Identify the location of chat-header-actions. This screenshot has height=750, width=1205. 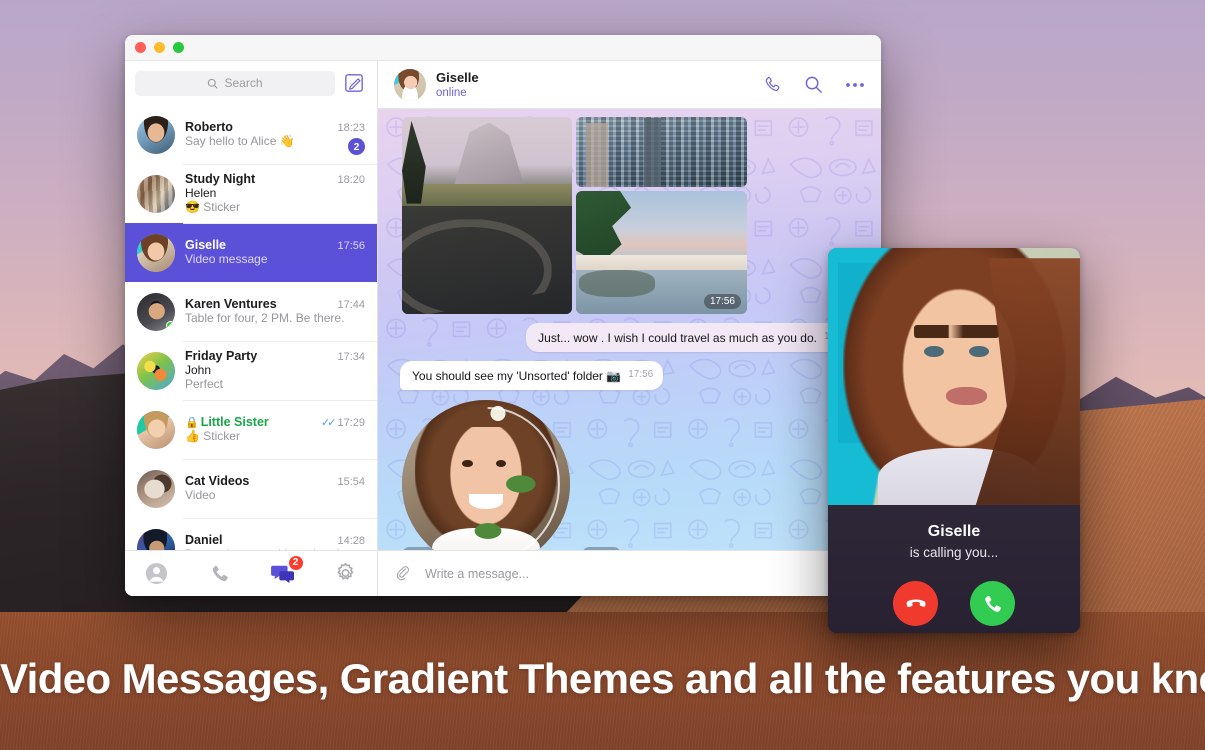
(814, 84).